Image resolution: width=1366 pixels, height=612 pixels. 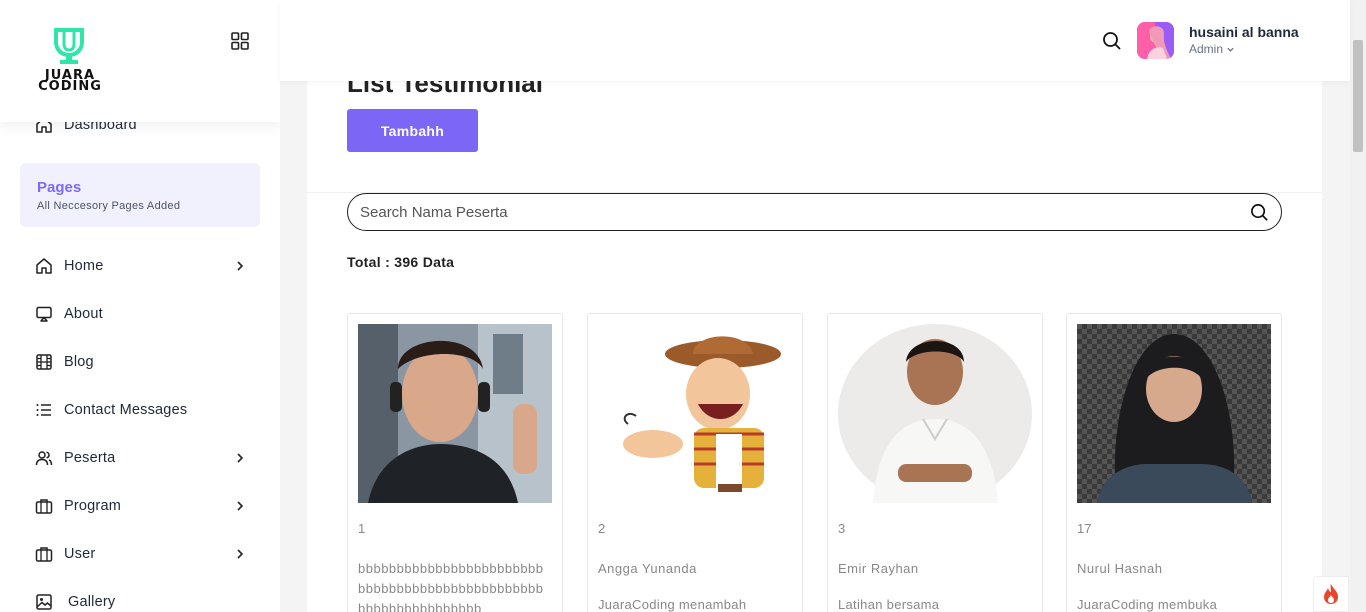 I want to click on monitor-icon, so click(x=44, y=314).